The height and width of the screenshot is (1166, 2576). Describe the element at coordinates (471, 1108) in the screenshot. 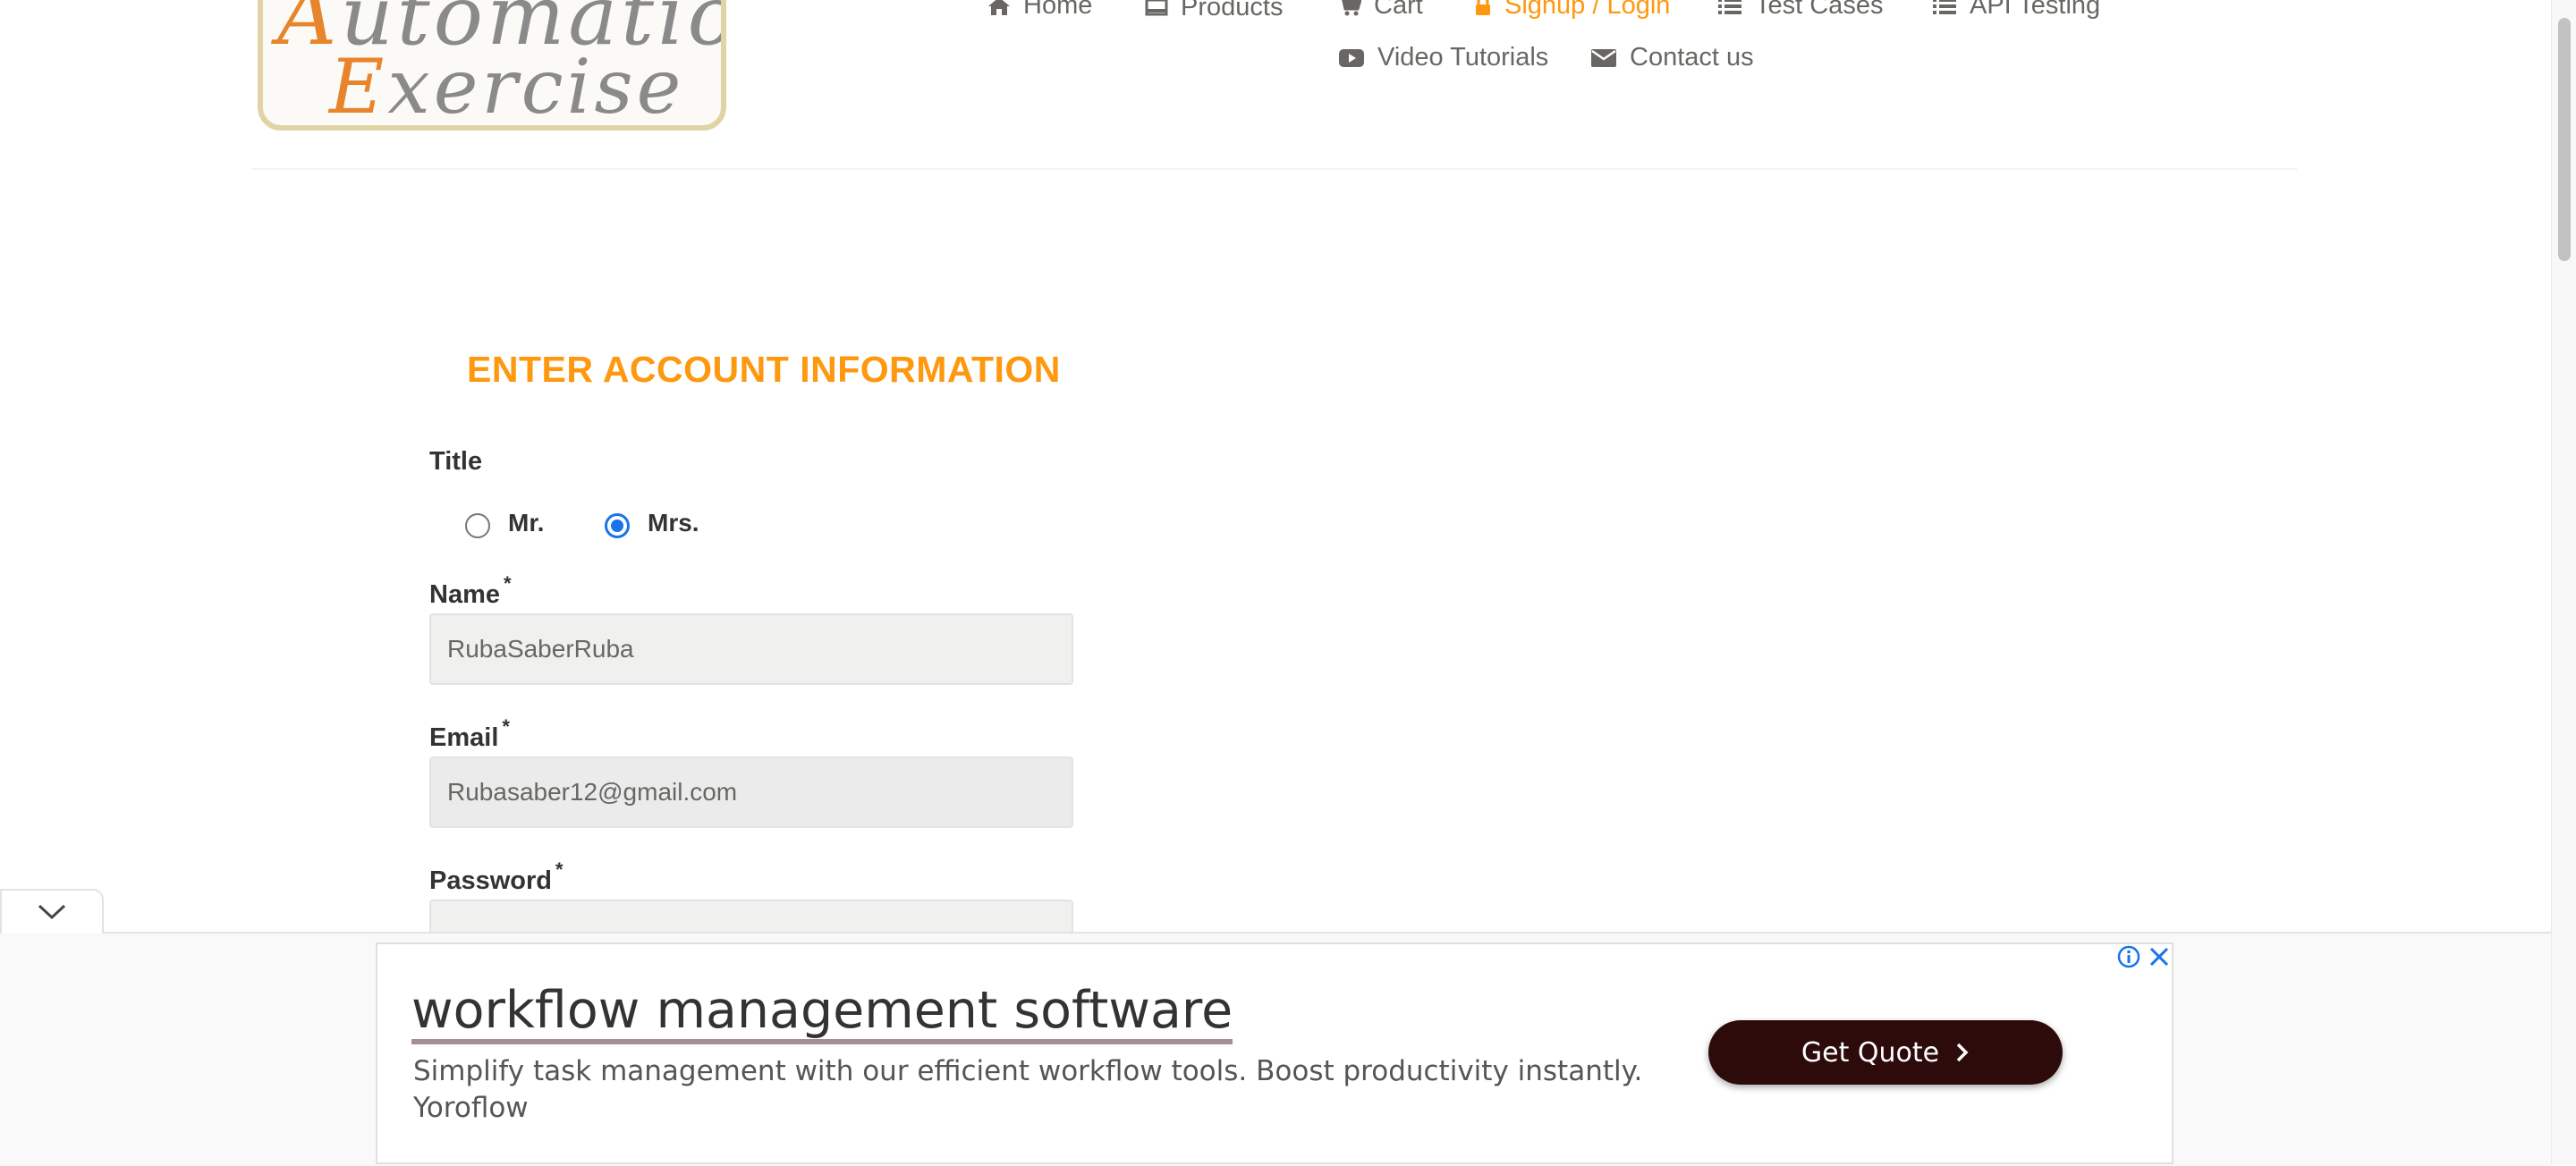

I see `ad-advertiser: Yoroflow` at that location.